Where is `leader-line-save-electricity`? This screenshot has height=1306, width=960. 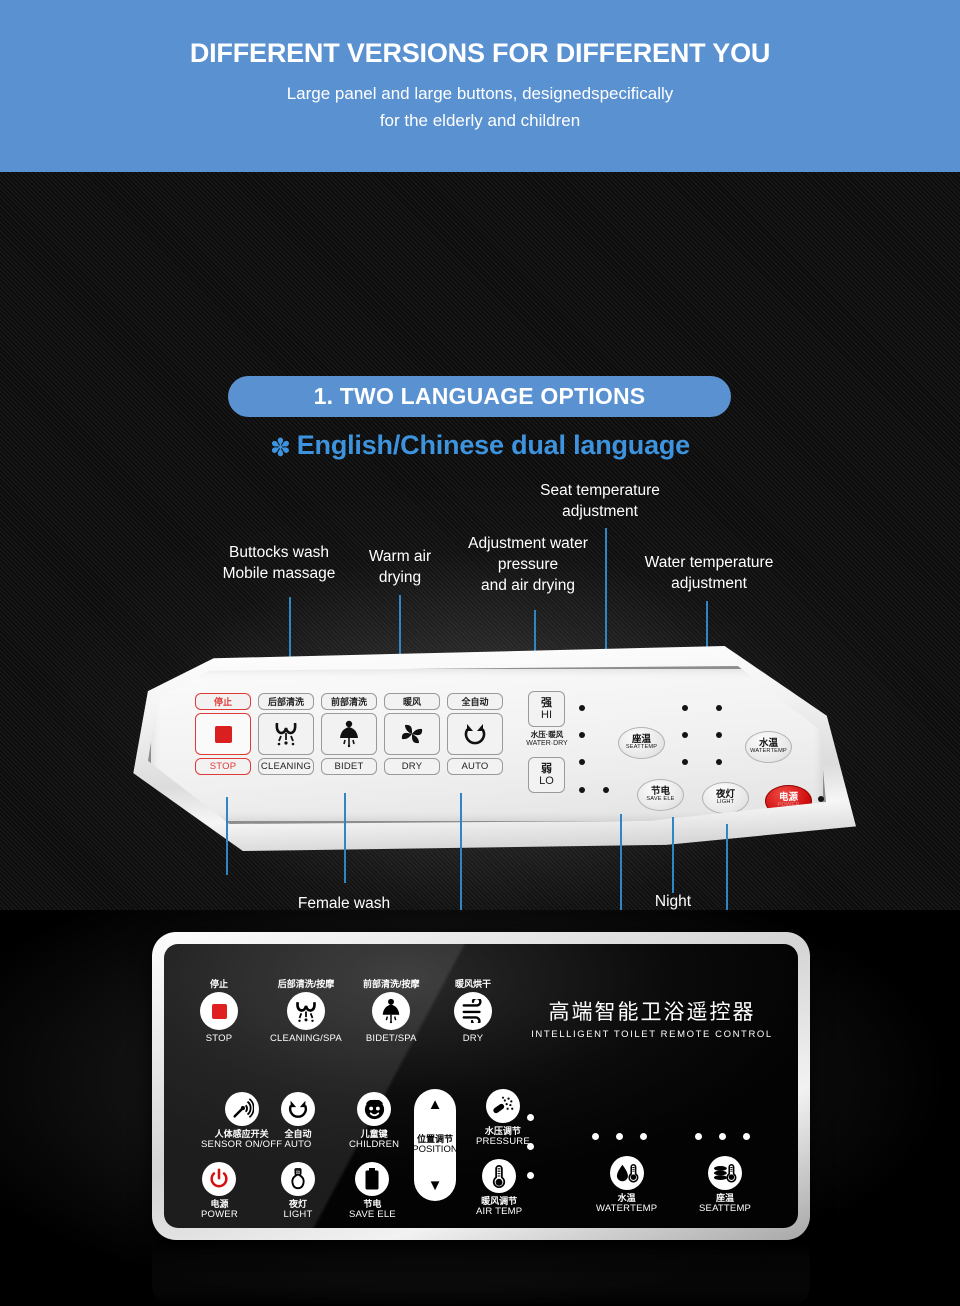 leader-line-save-electricity is located at coordinates (621, 862).